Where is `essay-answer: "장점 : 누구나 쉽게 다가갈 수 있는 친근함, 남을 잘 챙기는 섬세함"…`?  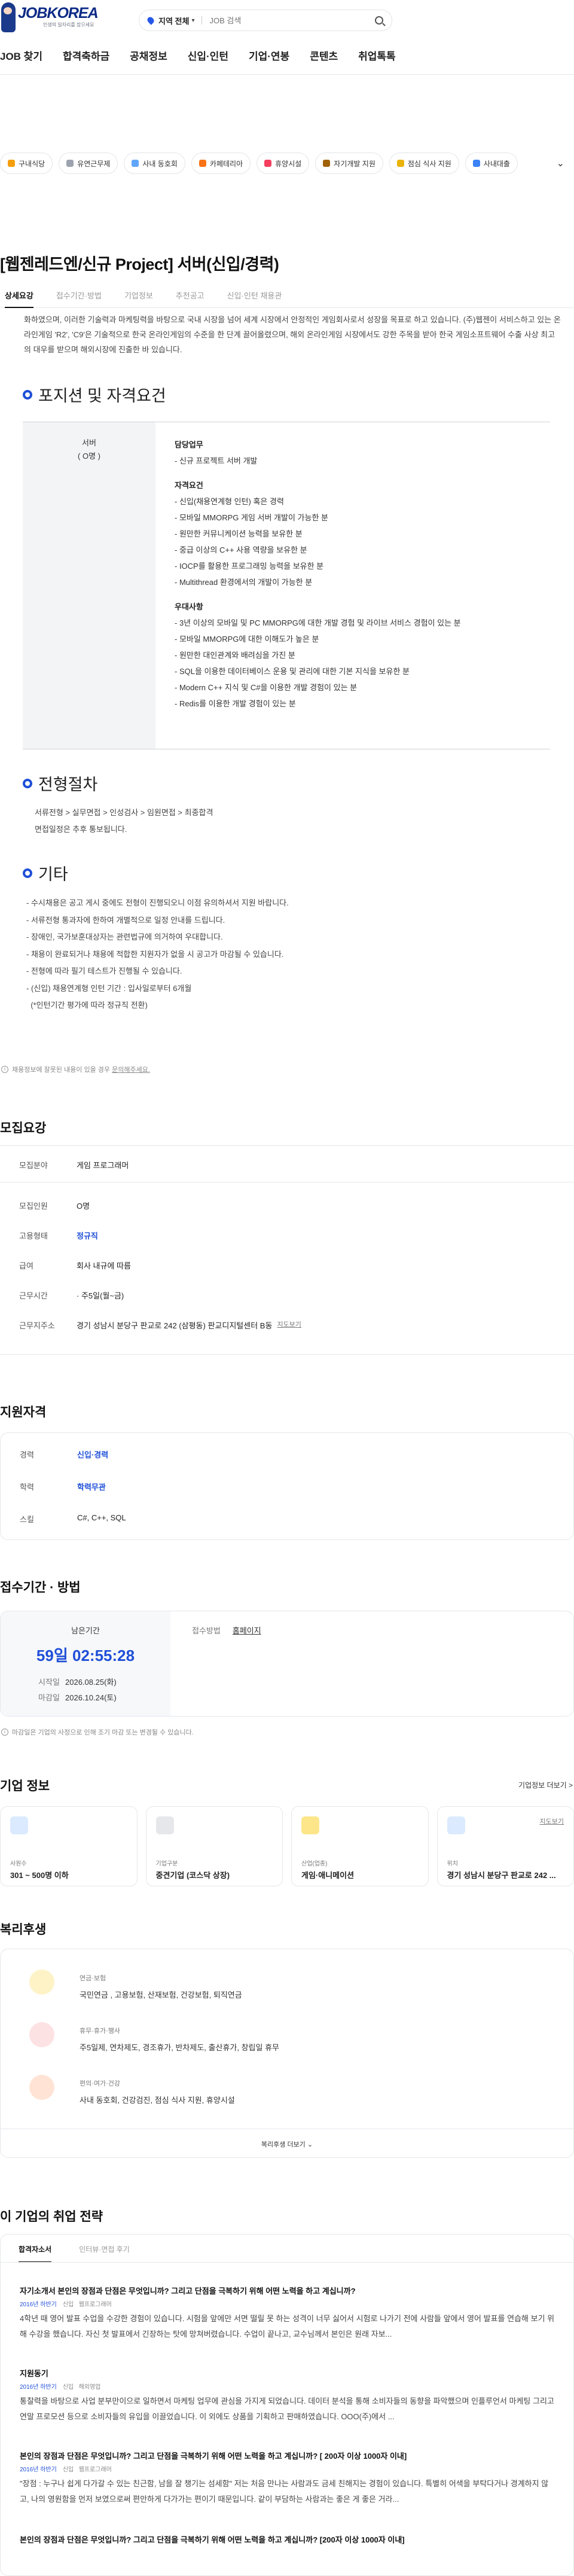 essay-answer: "장점 : 누구나 쉽게 다가갈 수 있는 친근함, 남을 잘 챙기는 섬세함"… is located at coordinates (284, 2491).